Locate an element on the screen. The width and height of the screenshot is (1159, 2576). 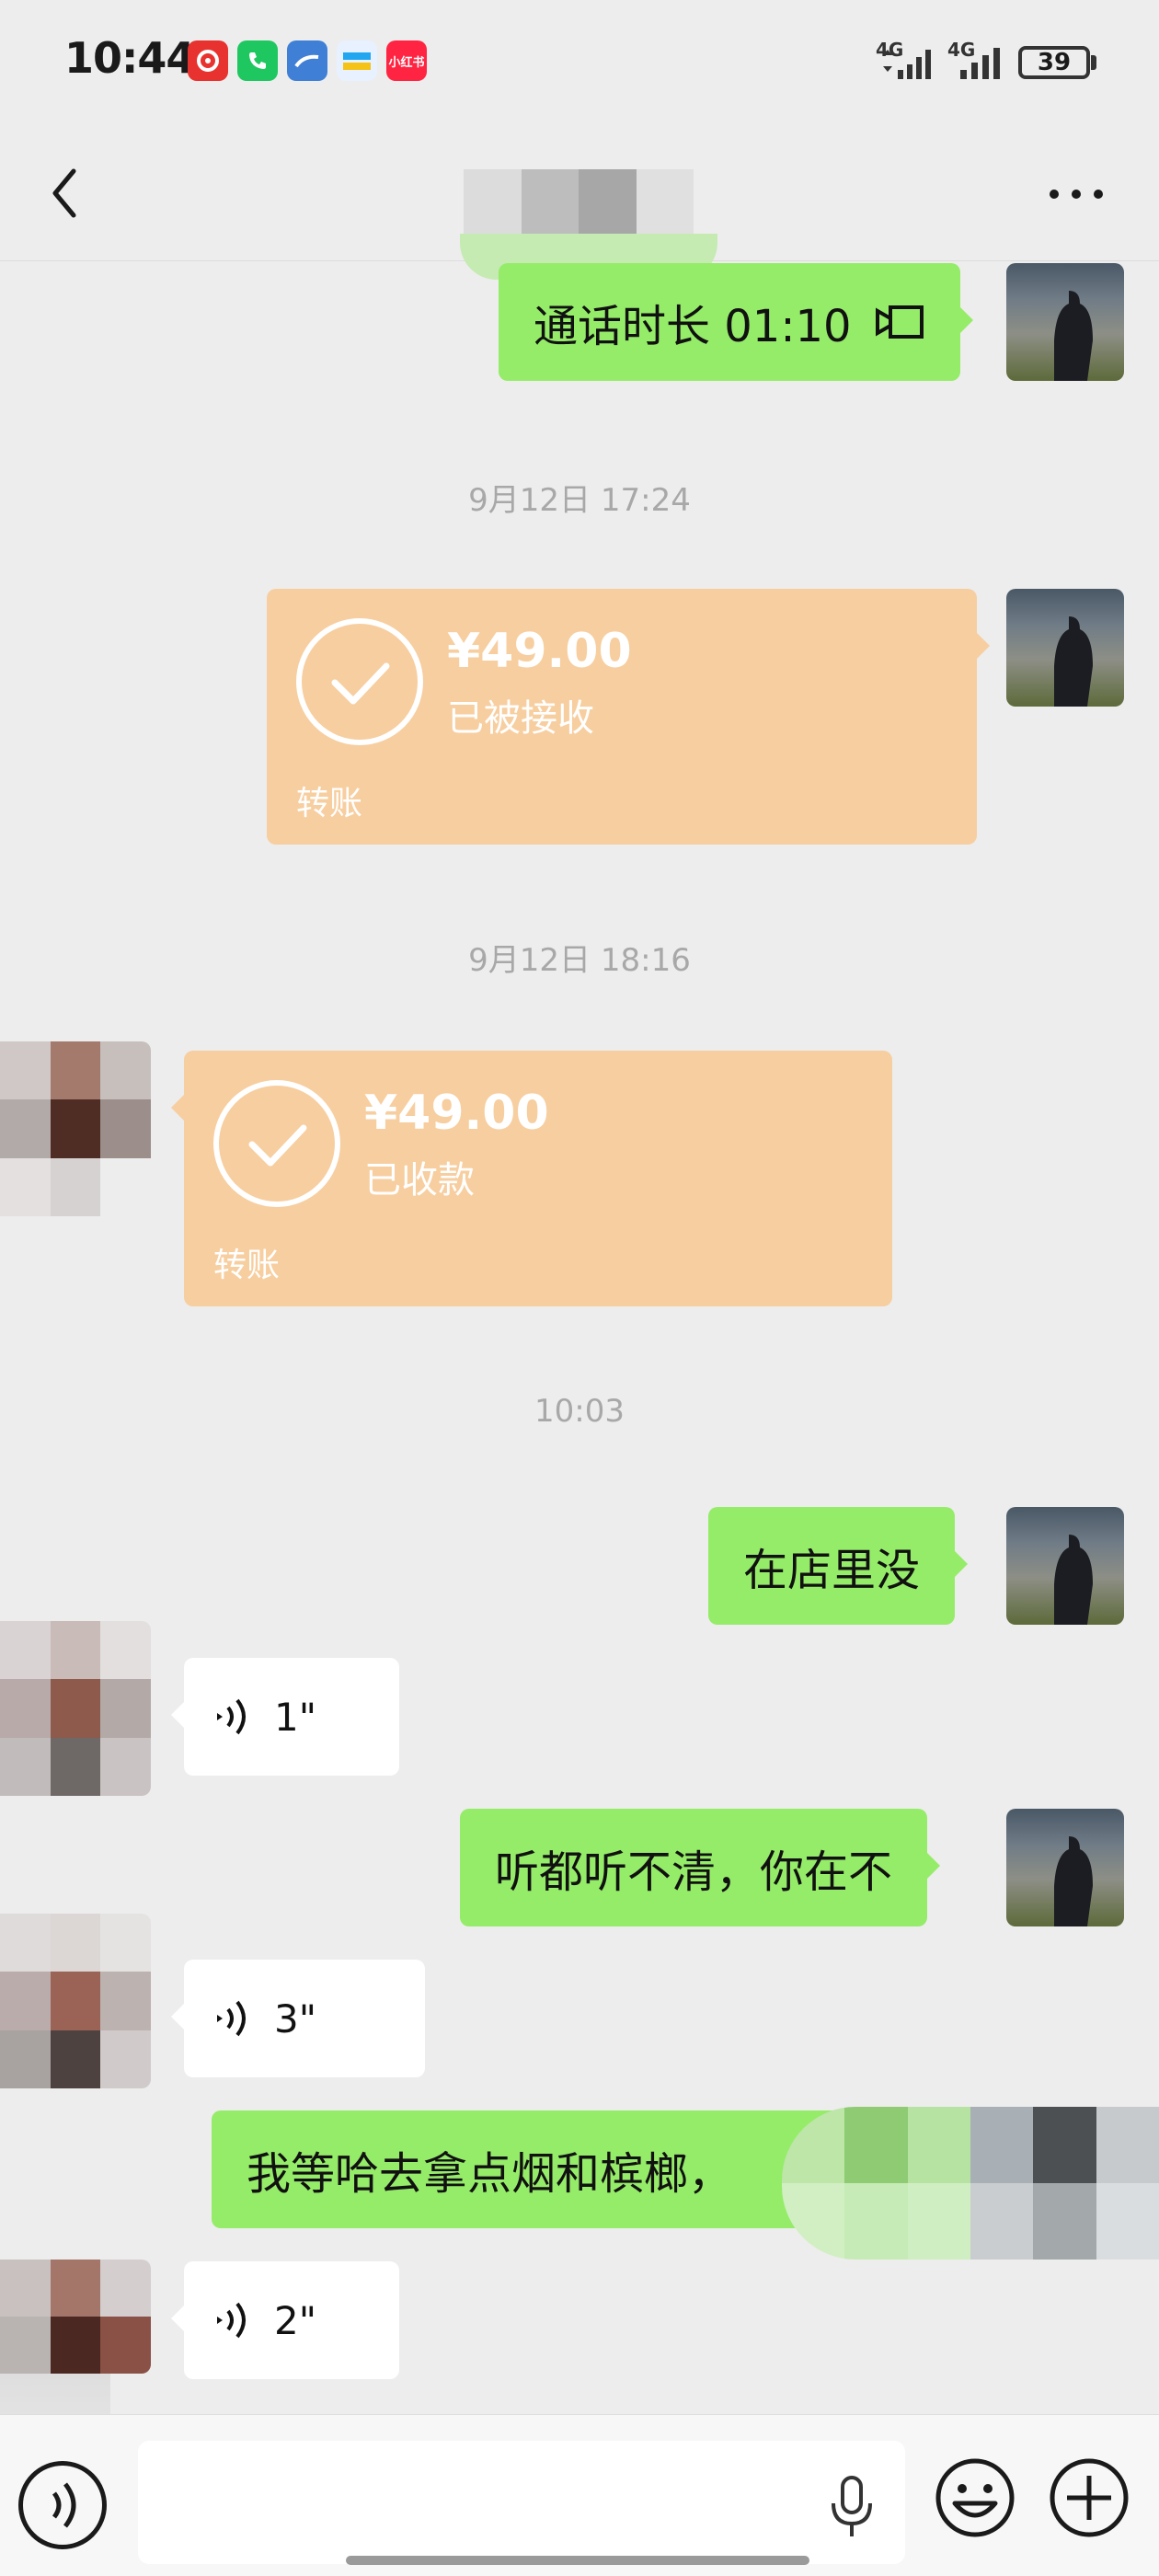
voice-duration: 3" is located at coordinates (295, 2018).